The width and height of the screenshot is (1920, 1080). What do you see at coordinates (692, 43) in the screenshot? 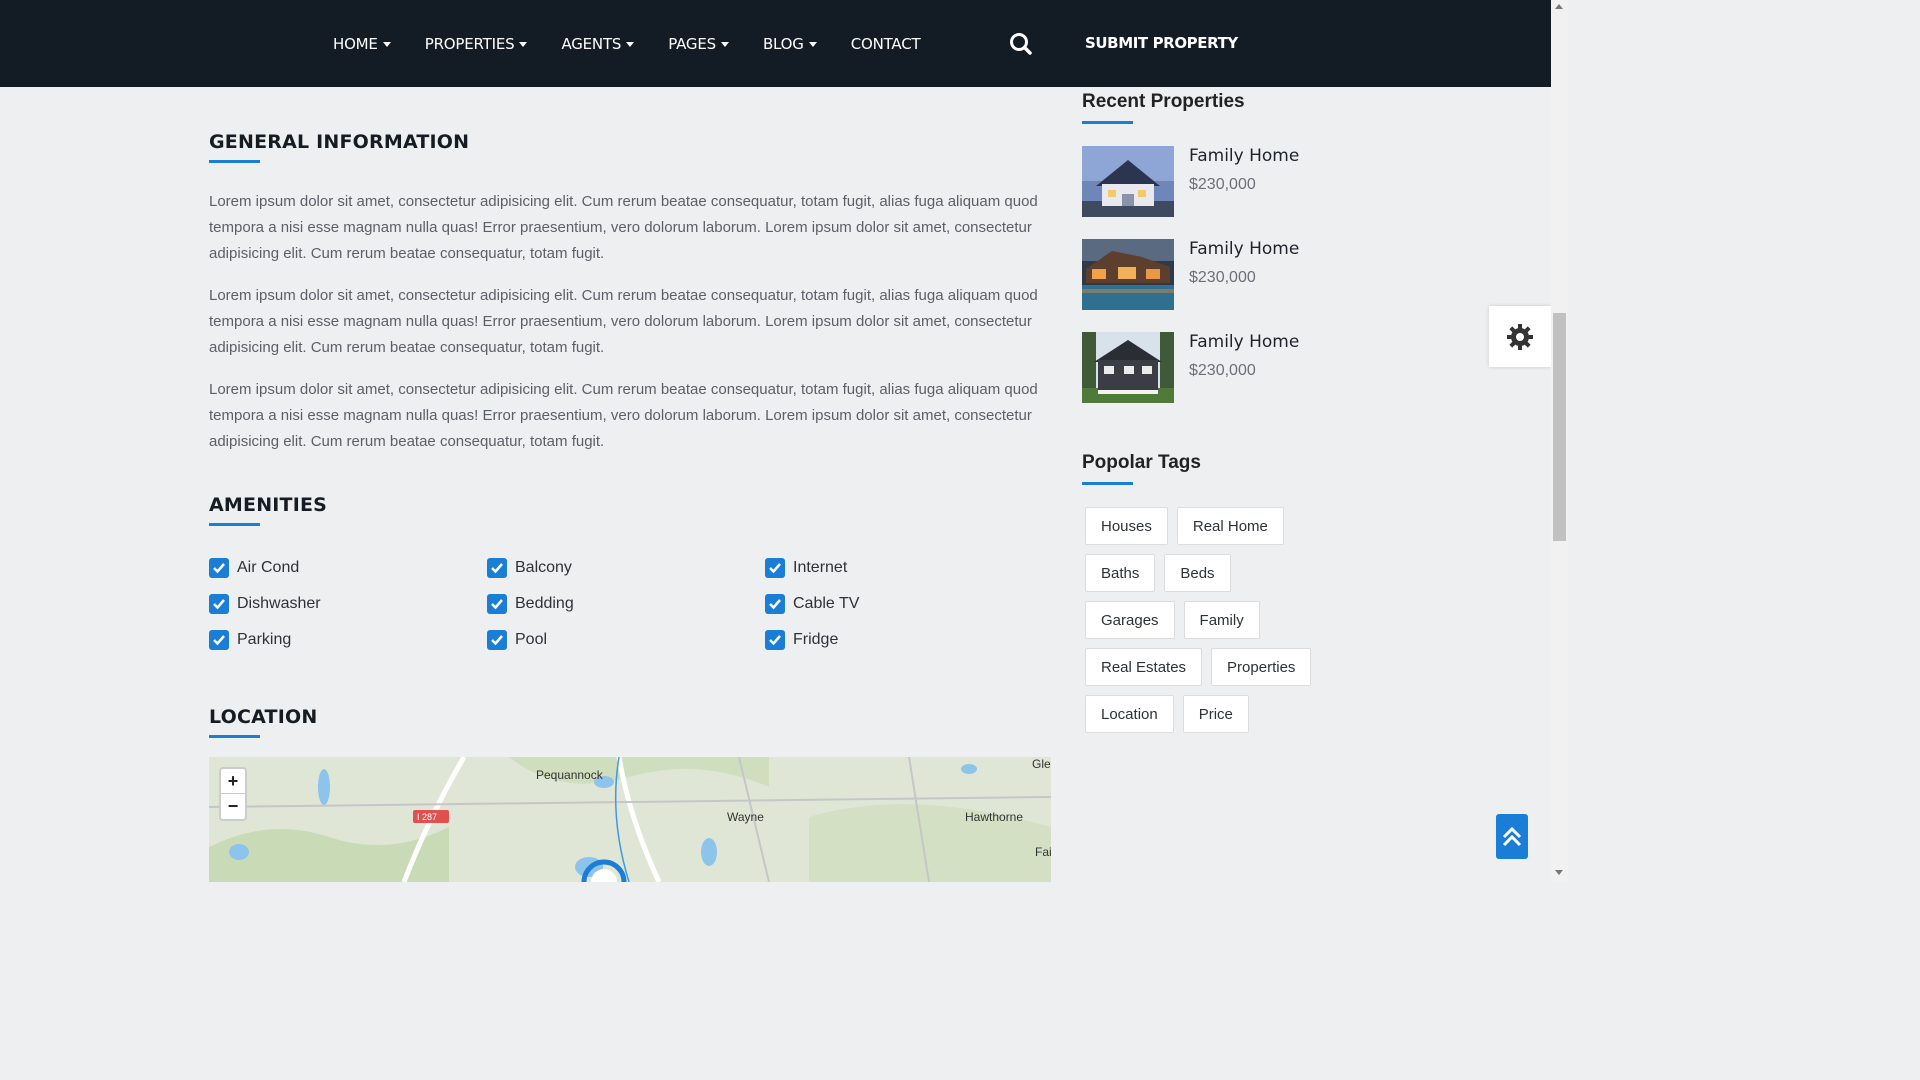
I see `nav-label: PAGES` at bounding box center [692, 43].